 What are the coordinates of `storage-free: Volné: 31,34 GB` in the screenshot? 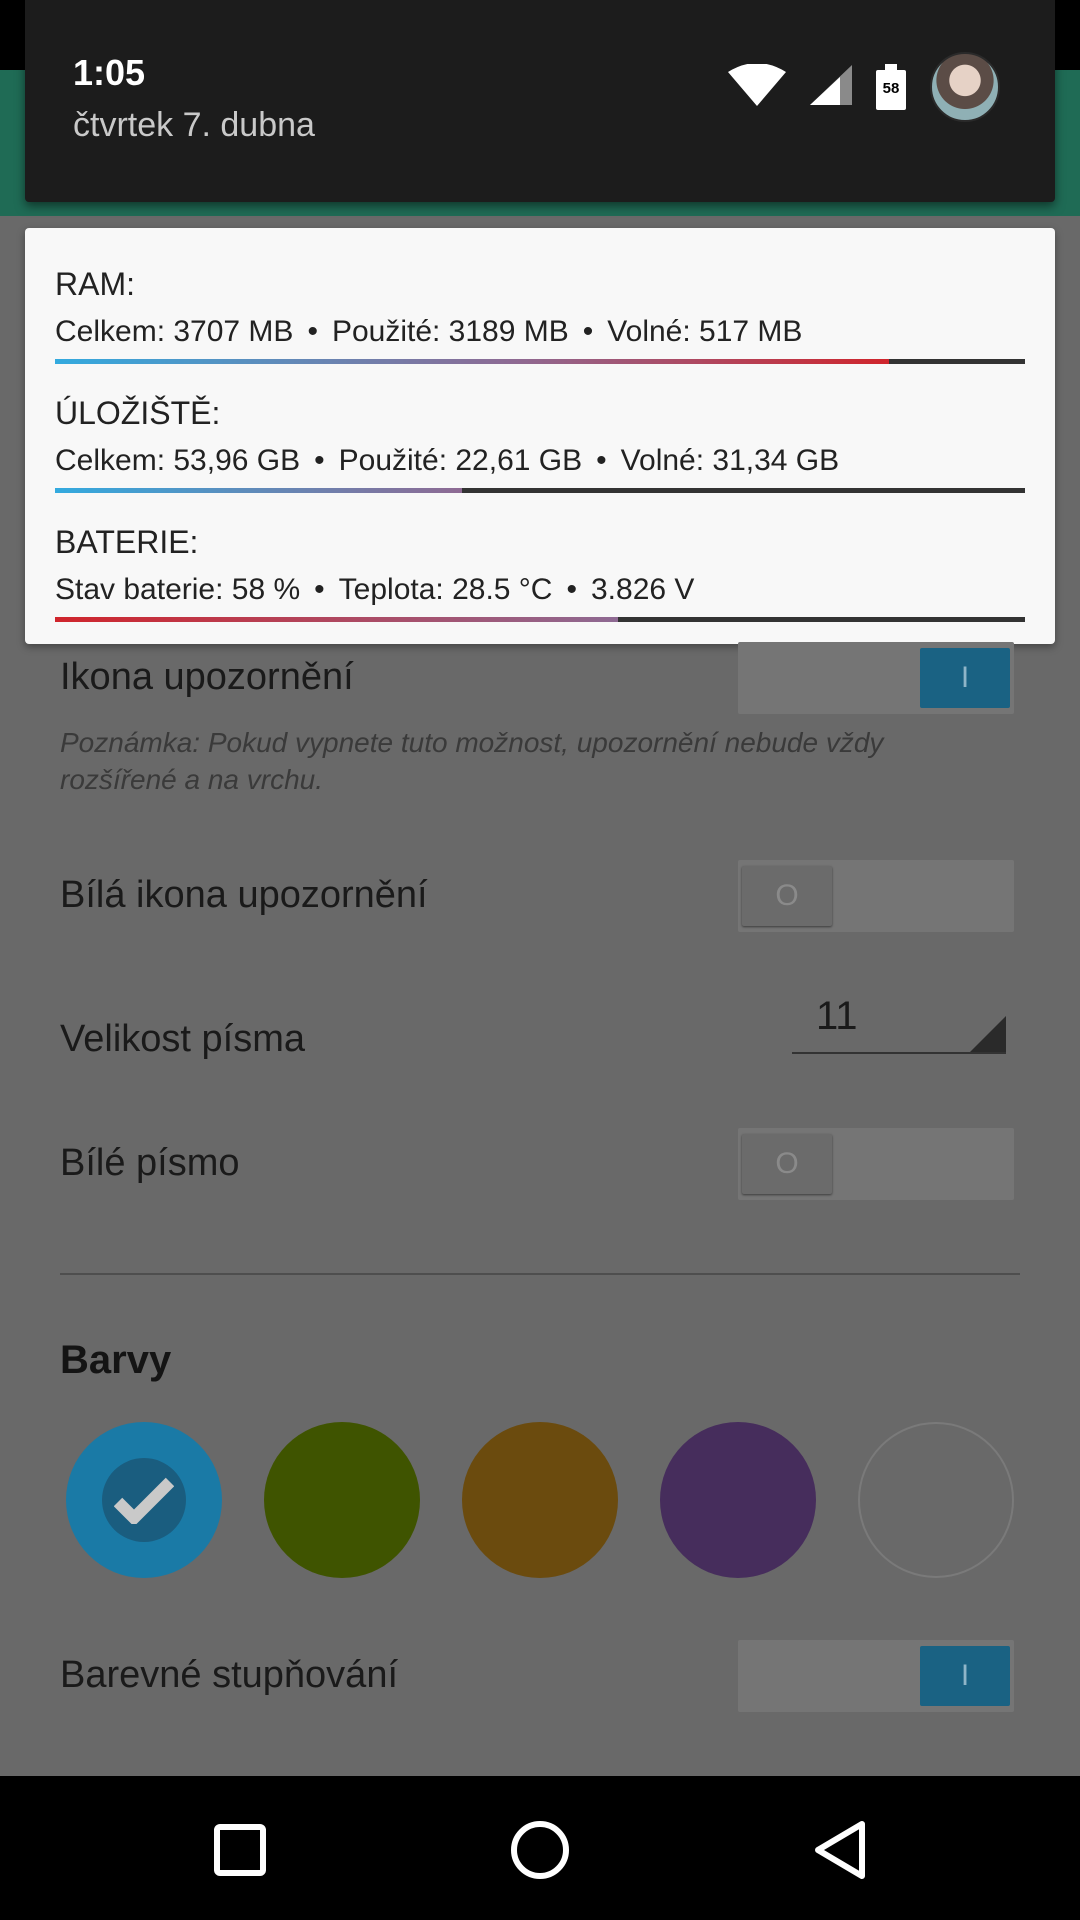 It's located at (730, 460).